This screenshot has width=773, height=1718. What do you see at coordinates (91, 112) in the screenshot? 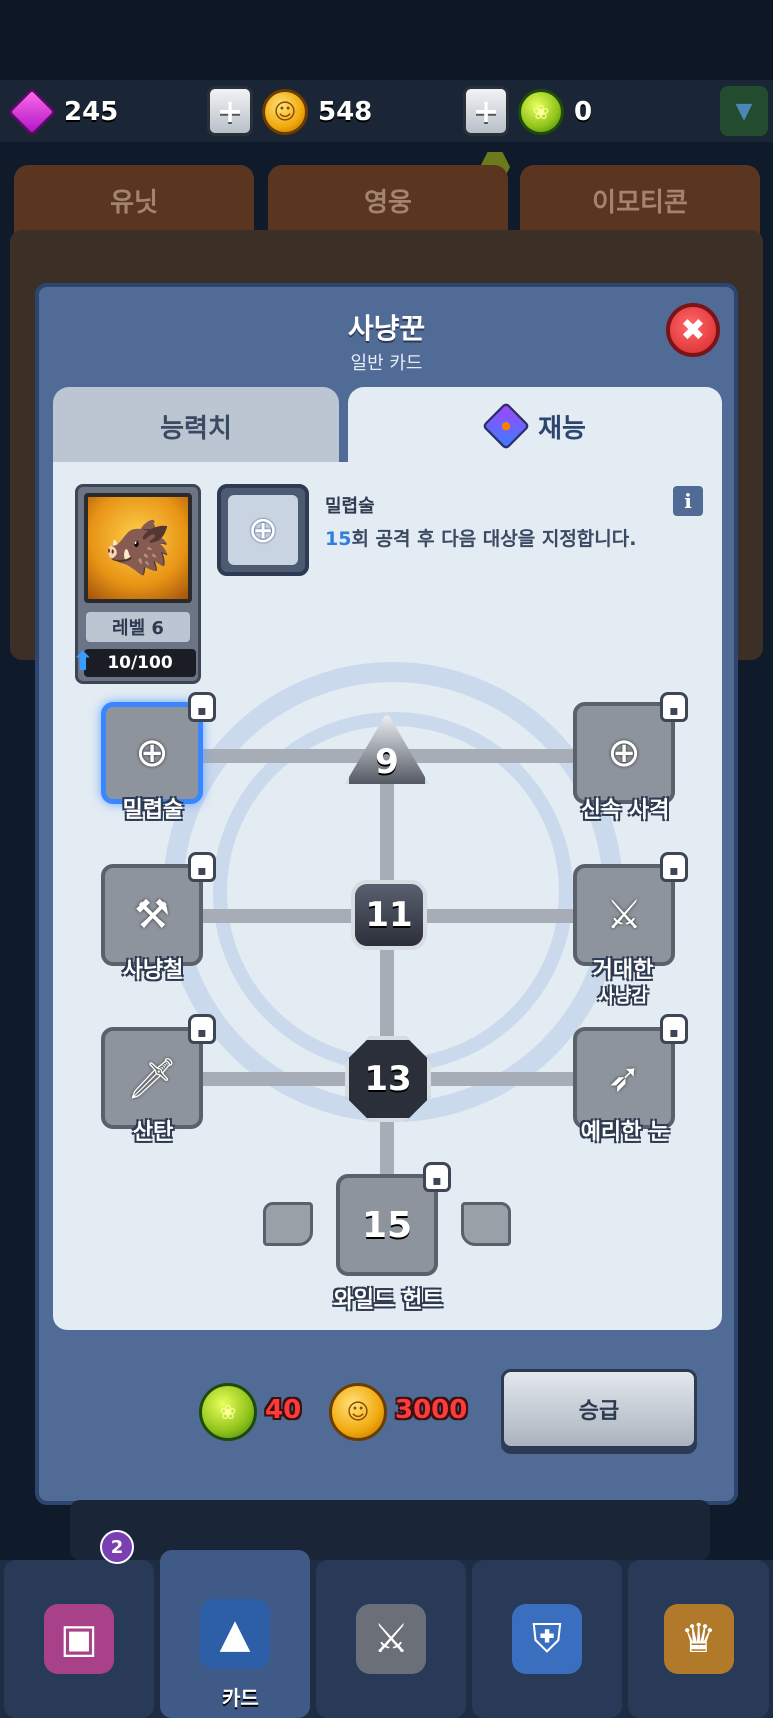
I see `gem-count: 245` at bounding box center [91, 112].